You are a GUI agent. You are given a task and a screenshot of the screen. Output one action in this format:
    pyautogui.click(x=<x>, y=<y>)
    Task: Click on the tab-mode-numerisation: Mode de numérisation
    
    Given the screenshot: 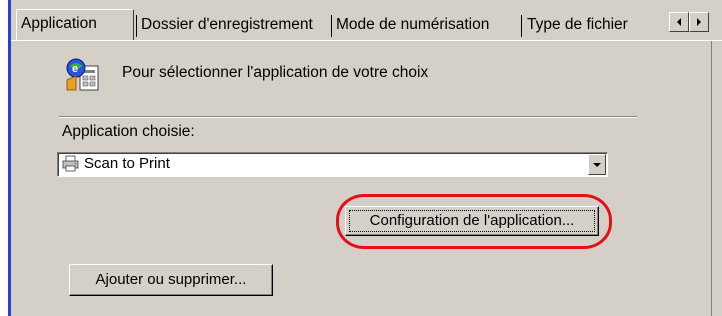 What is the action you would take?
    pyautogui.click(x=412, y=27)
    